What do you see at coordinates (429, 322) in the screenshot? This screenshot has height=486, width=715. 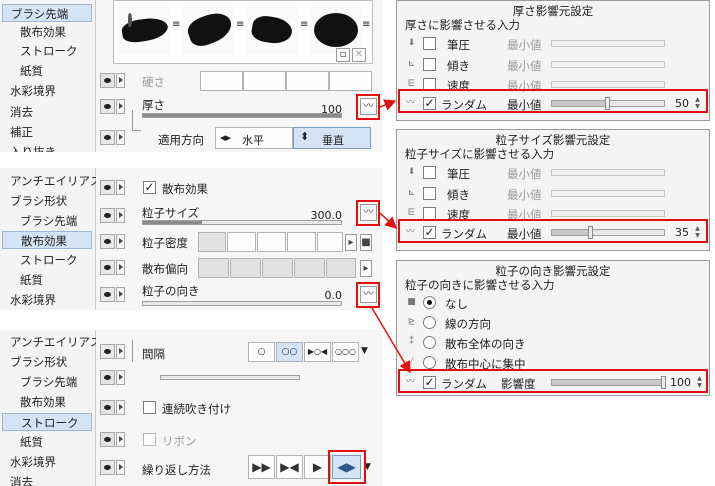 I see `option-line-direction-radio` at bounding box center [429, 322].